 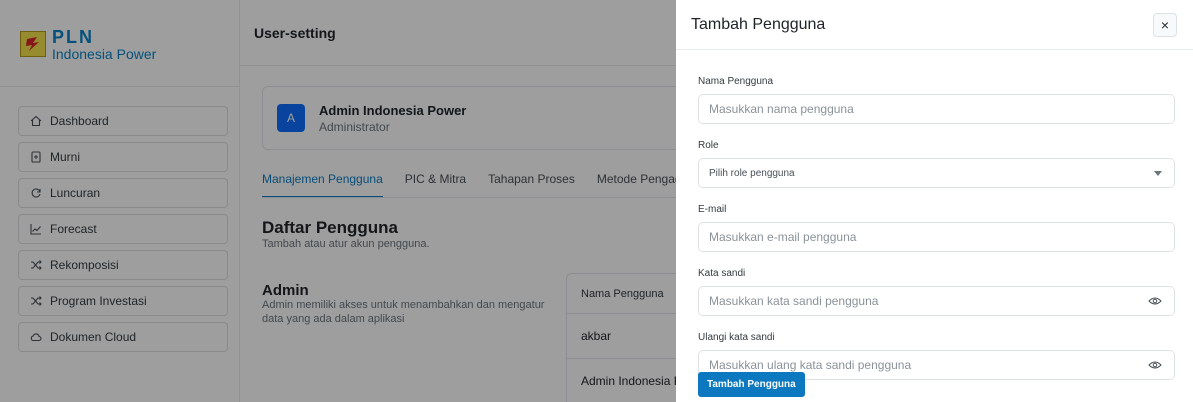 What do you see at coordinates (934, 25) in the screenshot?
I see `drawer-header: Tambah Pengguna ×` at bounding box center [934, 25].